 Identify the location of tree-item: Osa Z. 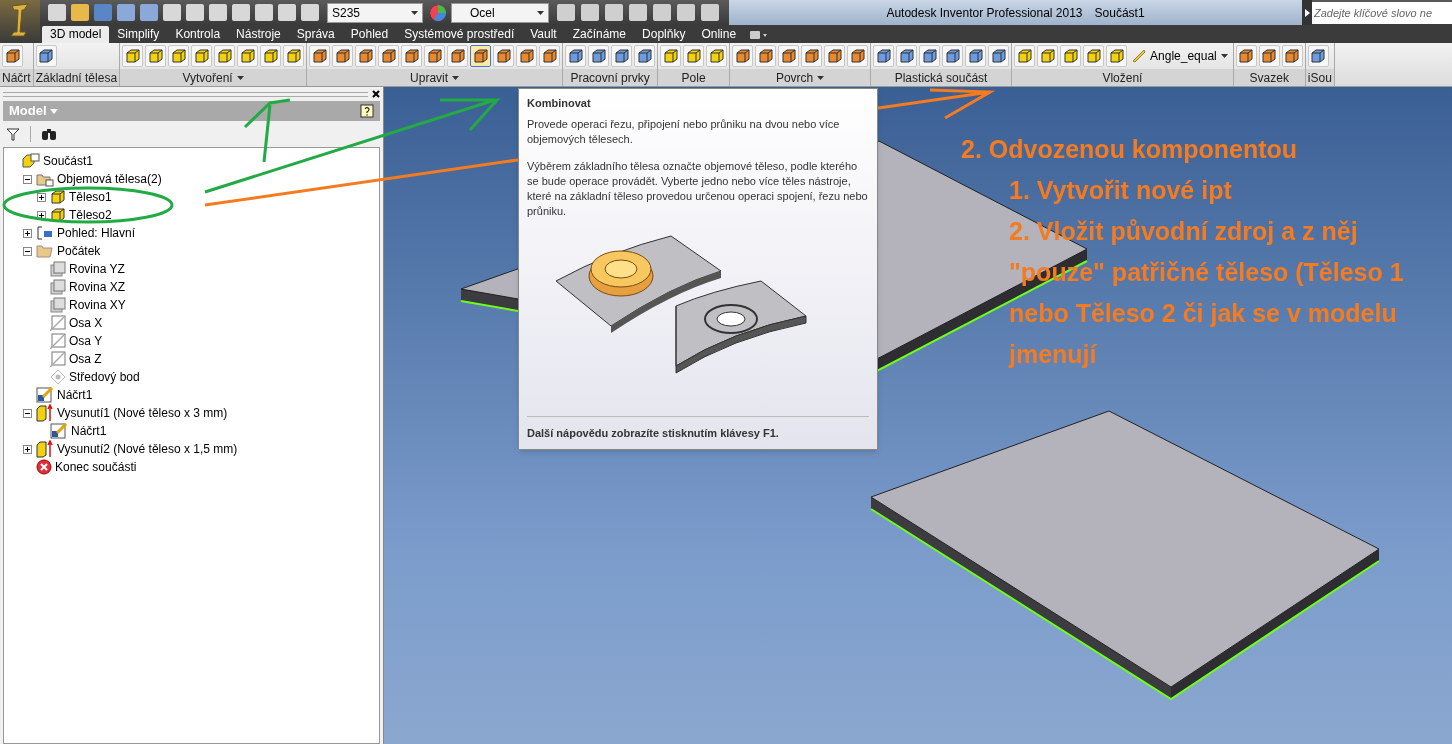
(85, 359).